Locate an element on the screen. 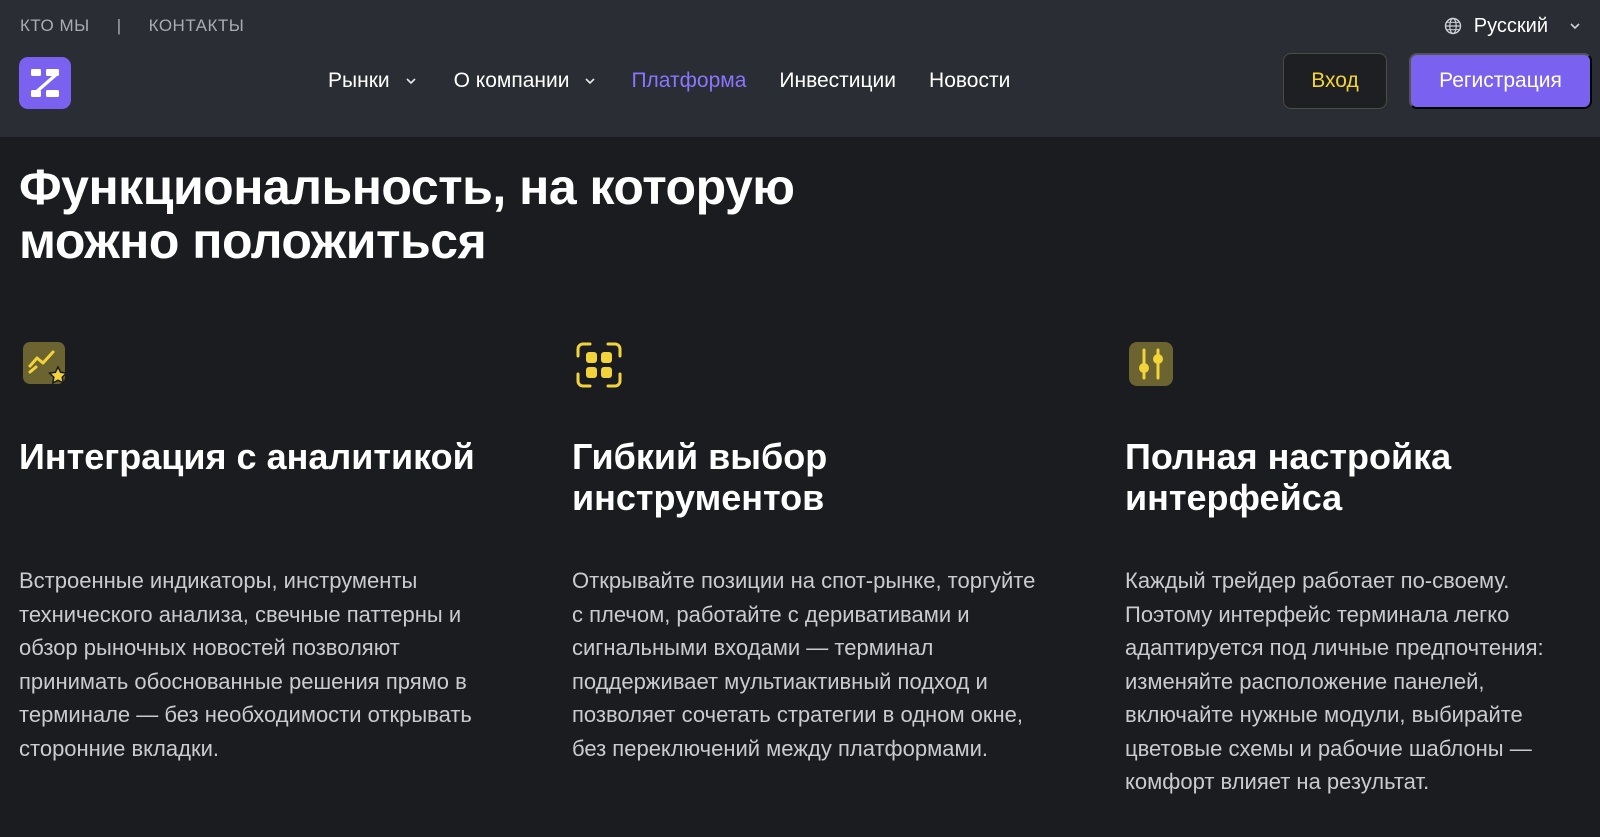 This screenshot has height=837, width=1600. nav-markets: Рынки is located at coordinates (373, 81).